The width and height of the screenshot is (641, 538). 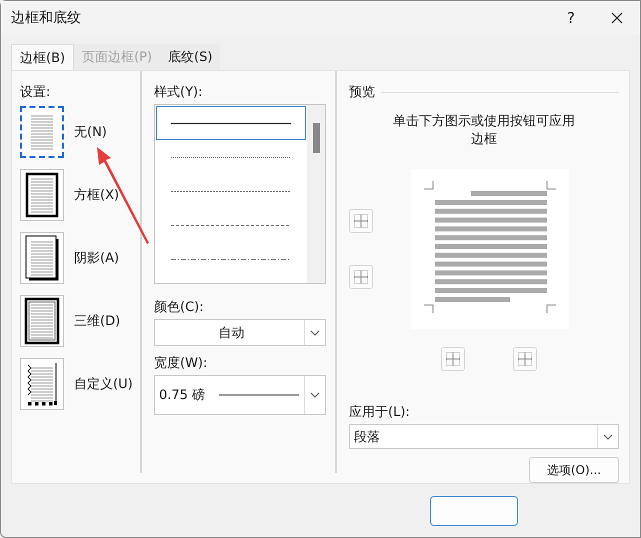 I want to click on close-icon, so click(x=617, y=18).